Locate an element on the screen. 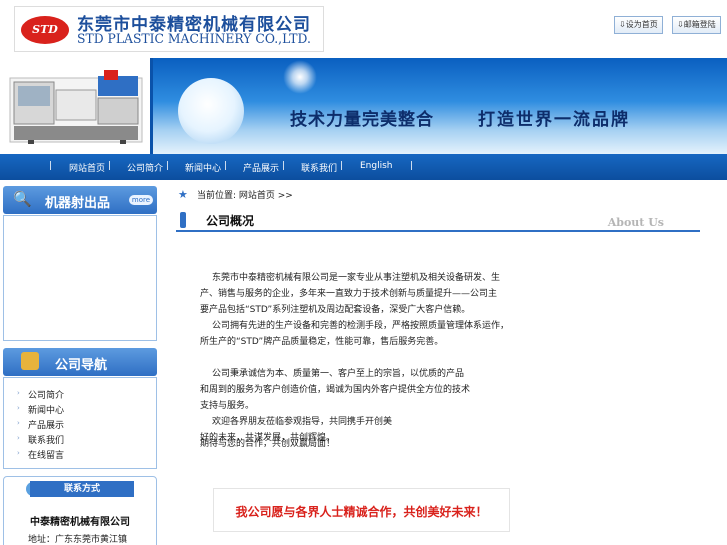 This screenshot has height=545, width=727. section-title: 公司概况 is located at coordinates (230, 221).